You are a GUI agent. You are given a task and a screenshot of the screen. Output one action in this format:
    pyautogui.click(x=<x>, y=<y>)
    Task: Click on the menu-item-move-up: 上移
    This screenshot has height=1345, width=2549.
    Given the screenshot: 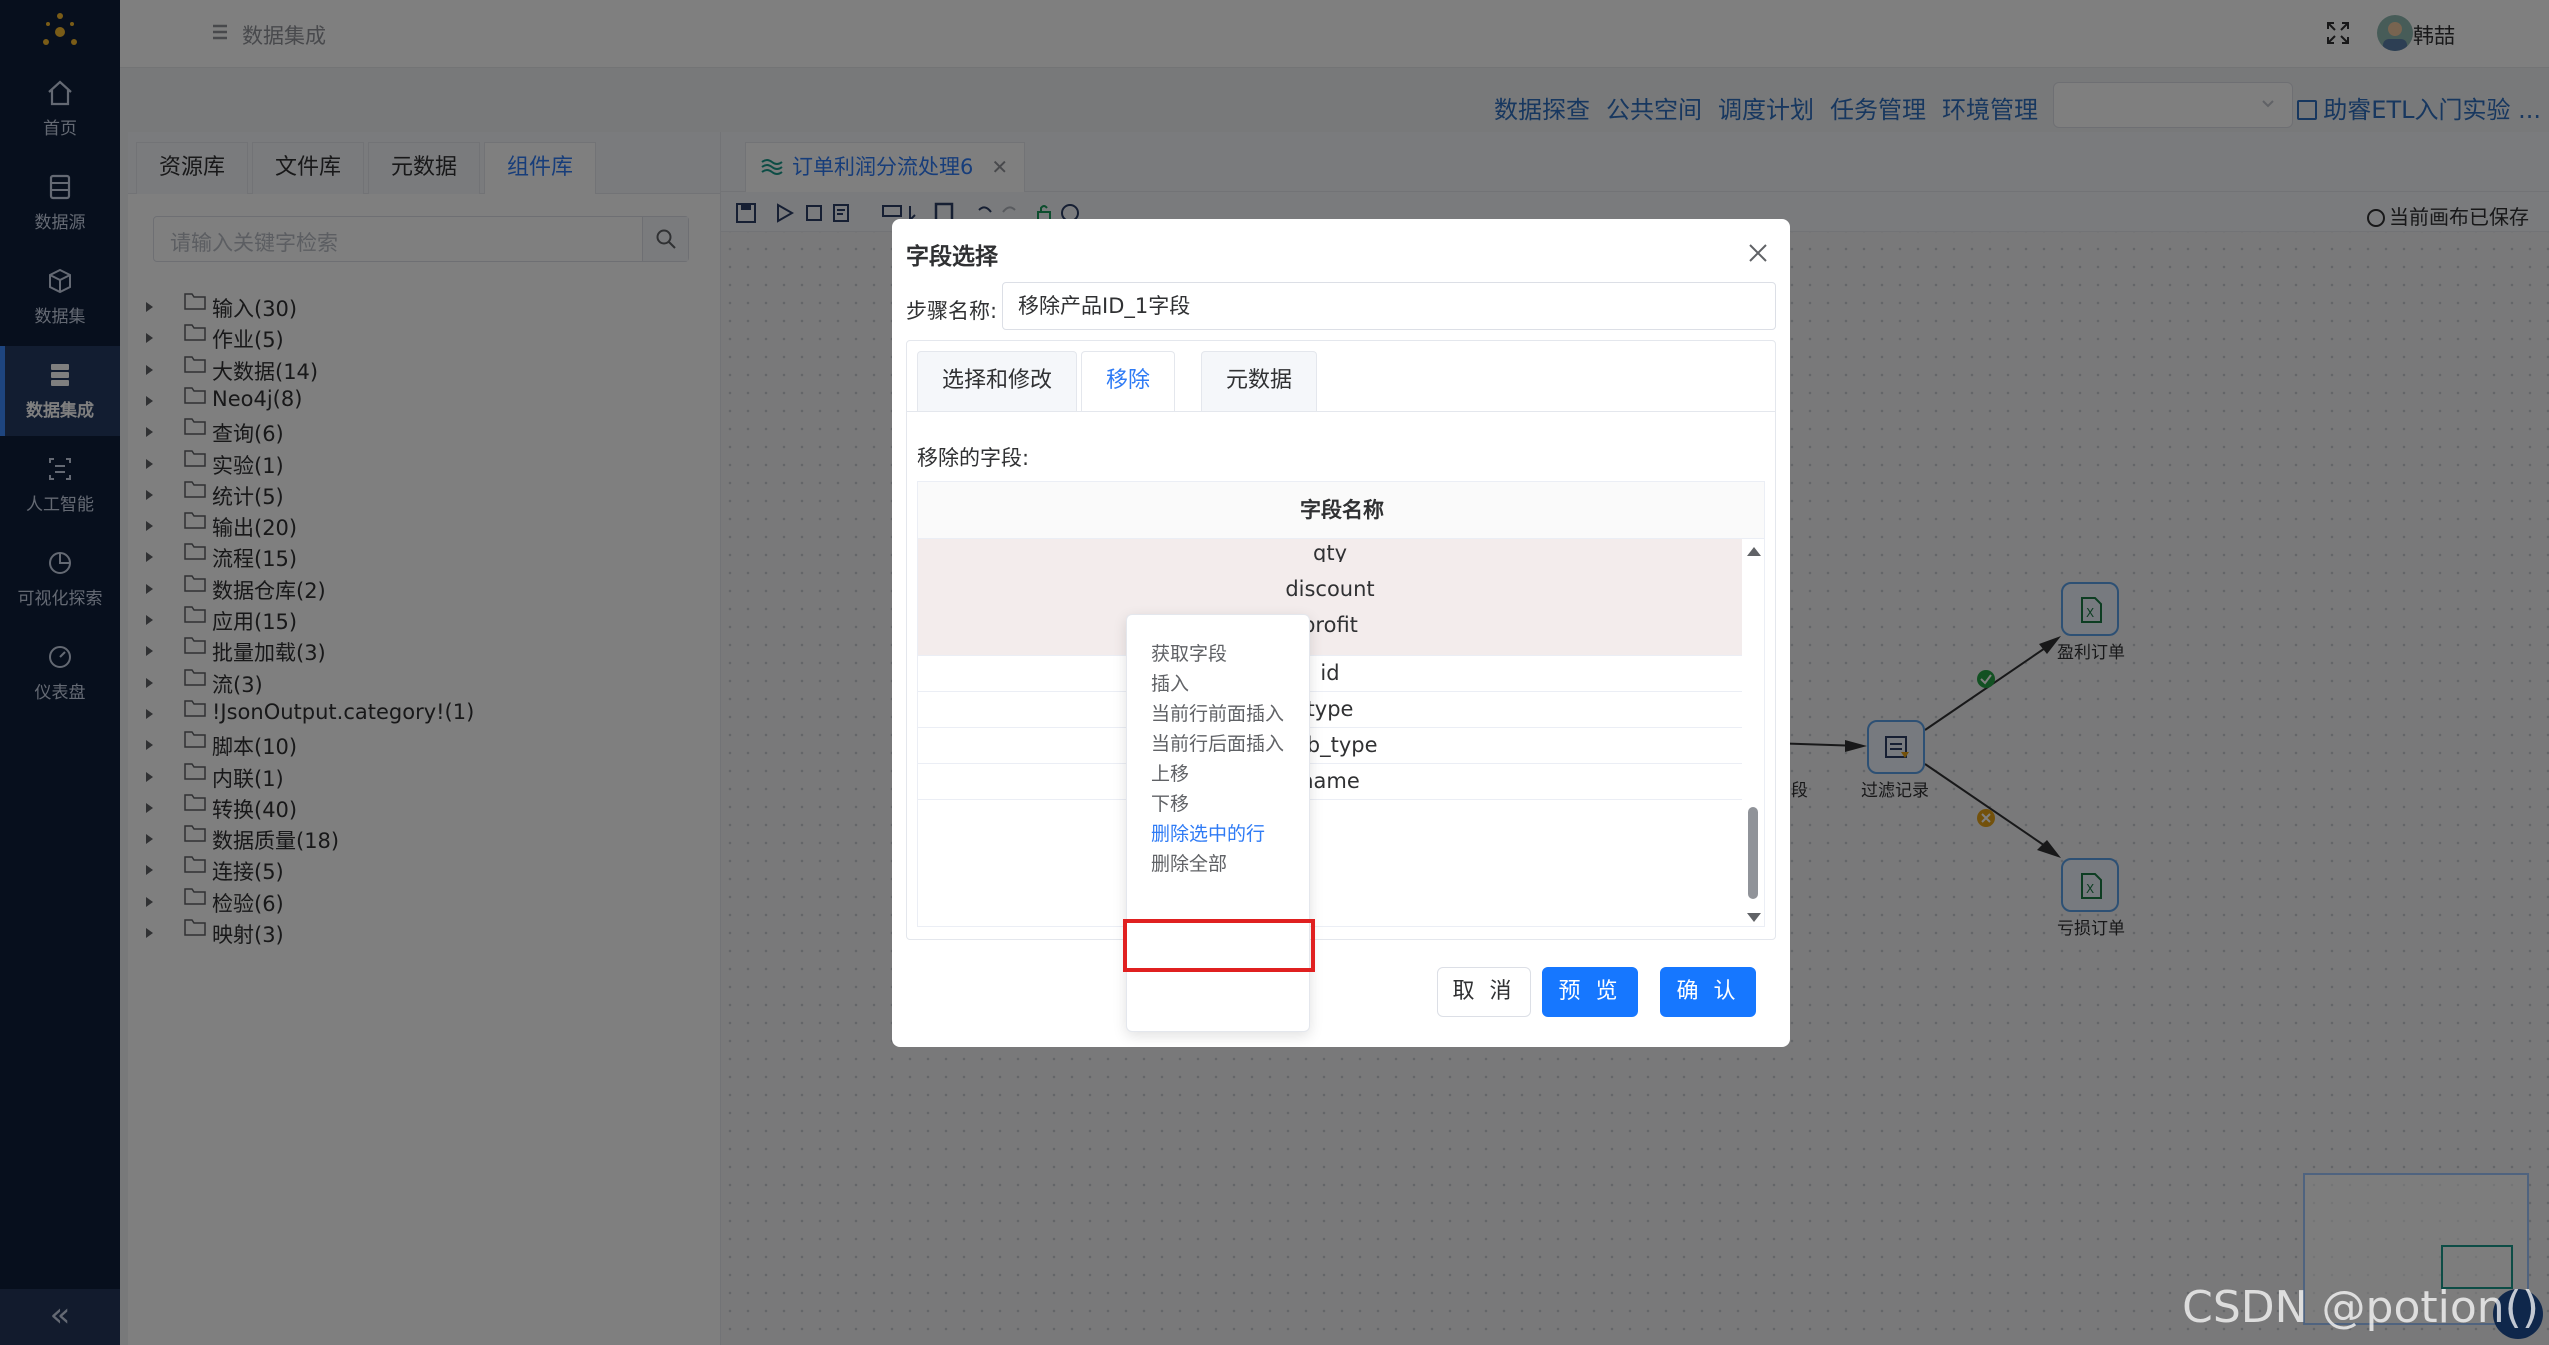 What is the action you would take?
    pyautogui.click(x=1170, y=772)
    